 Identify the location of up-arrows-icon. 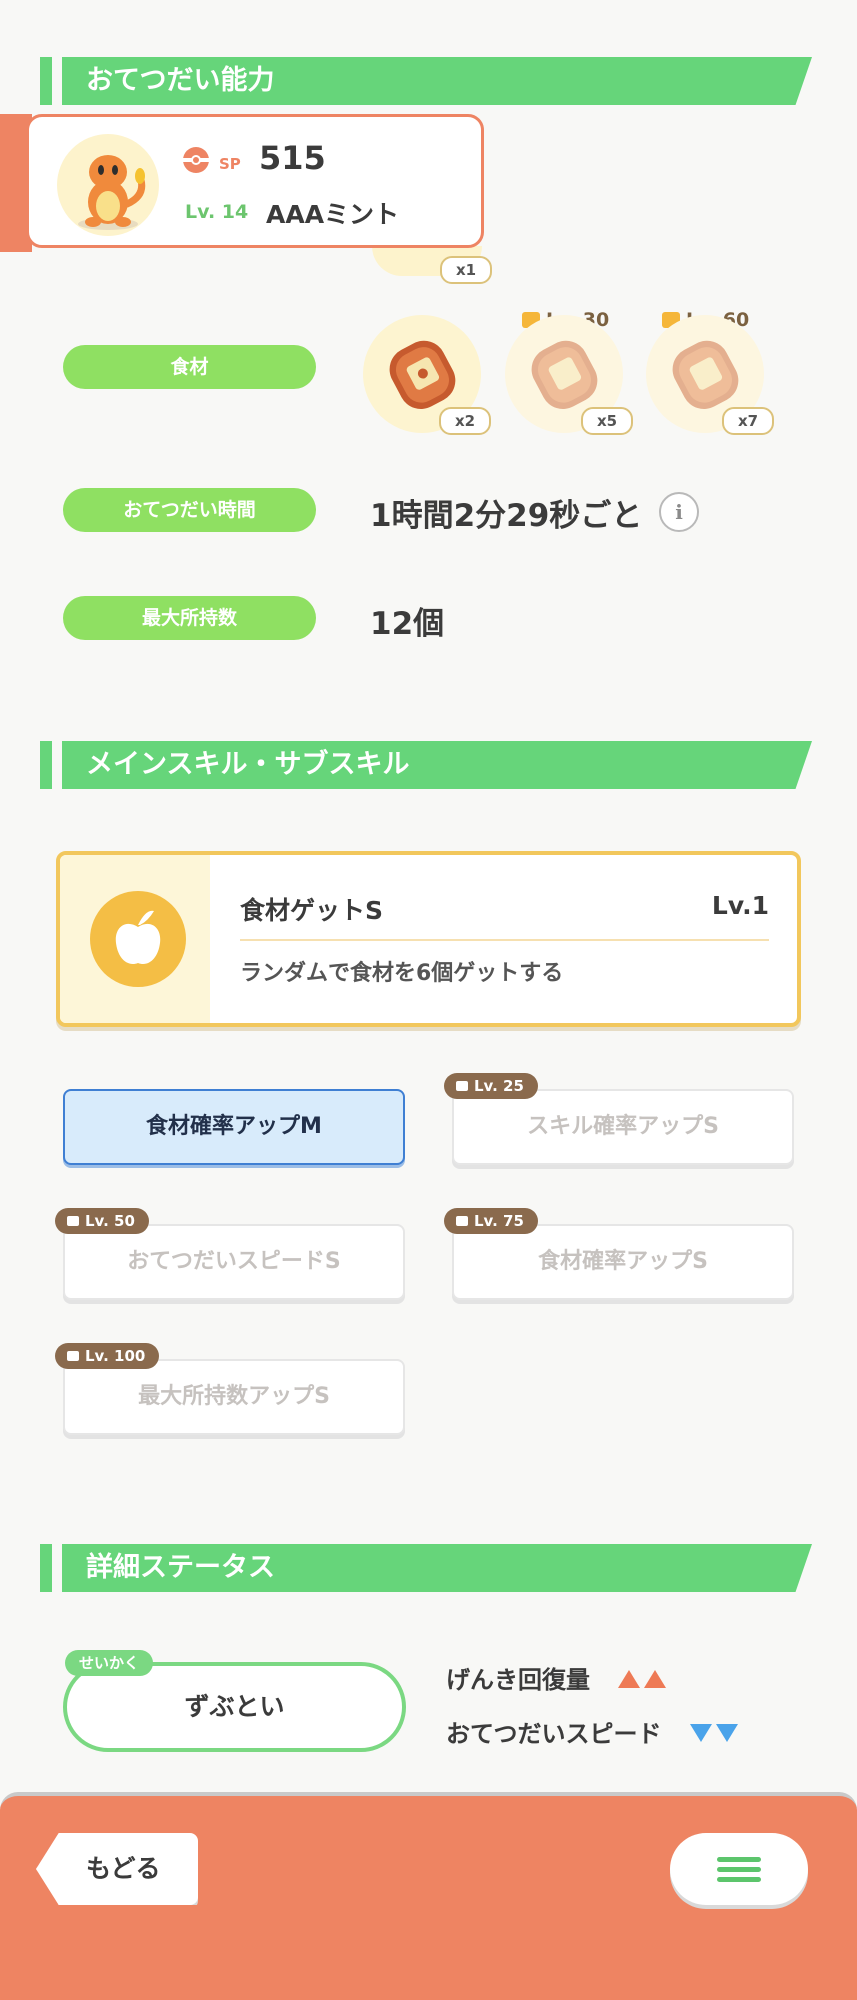
(644, 1680).